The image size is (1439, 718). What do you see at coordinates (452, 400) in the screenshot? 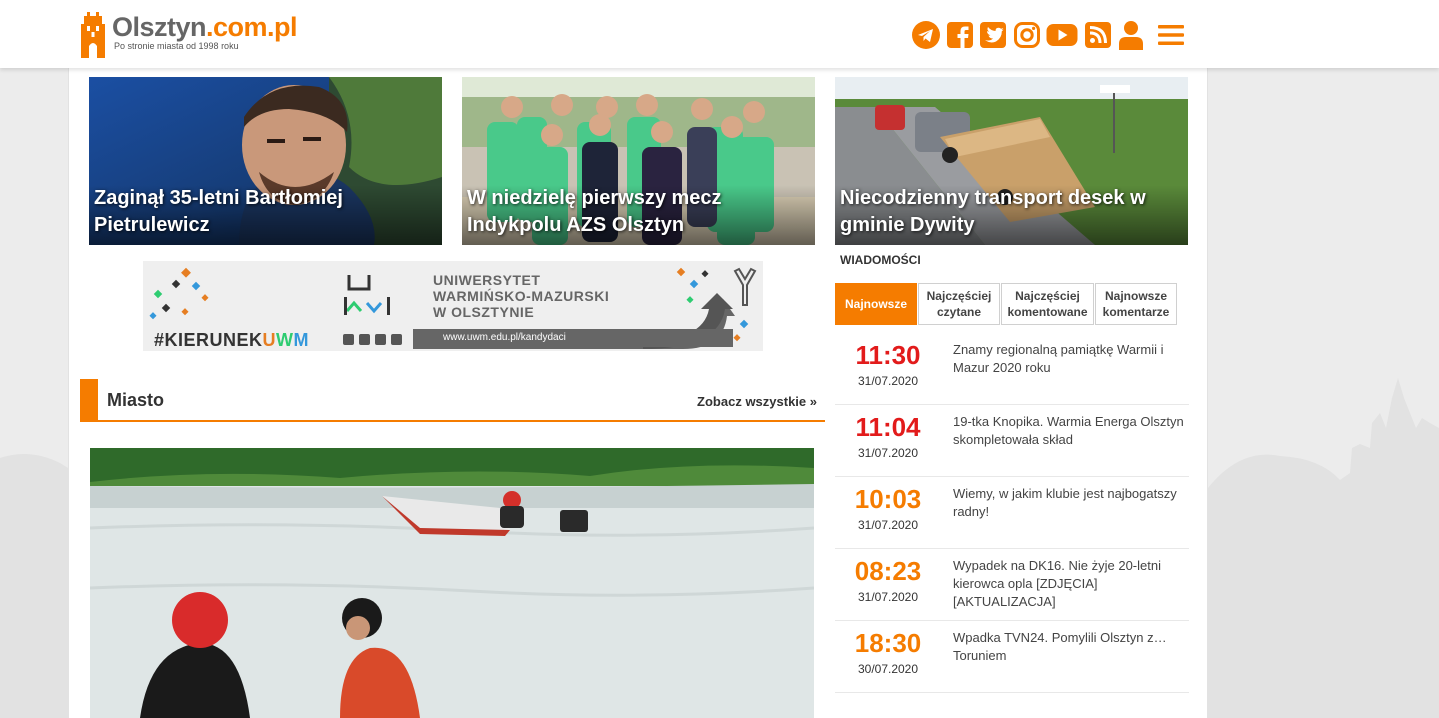
I see `section-header-miasto: Miasto Zobacz wszystkie »` at bounding box center [452, 400].